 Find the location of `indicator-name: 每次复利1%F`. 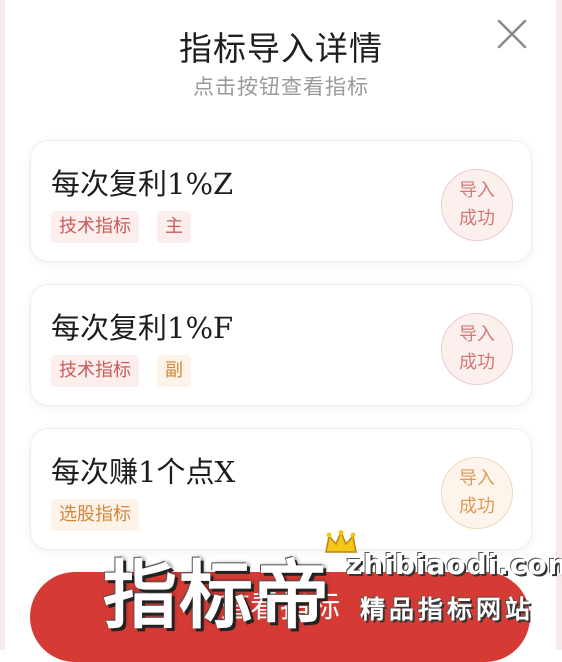

indicator-name: 每次复利1%F is located at coordinates (142, 328).